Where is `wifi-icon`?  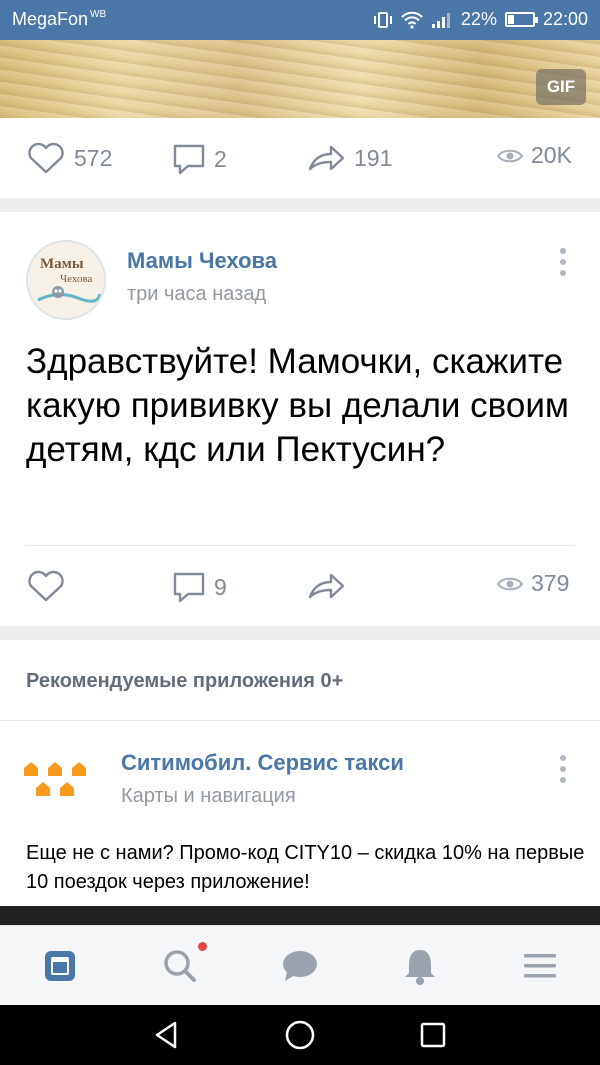
wifi-icon is located at coordinates (412, 20).